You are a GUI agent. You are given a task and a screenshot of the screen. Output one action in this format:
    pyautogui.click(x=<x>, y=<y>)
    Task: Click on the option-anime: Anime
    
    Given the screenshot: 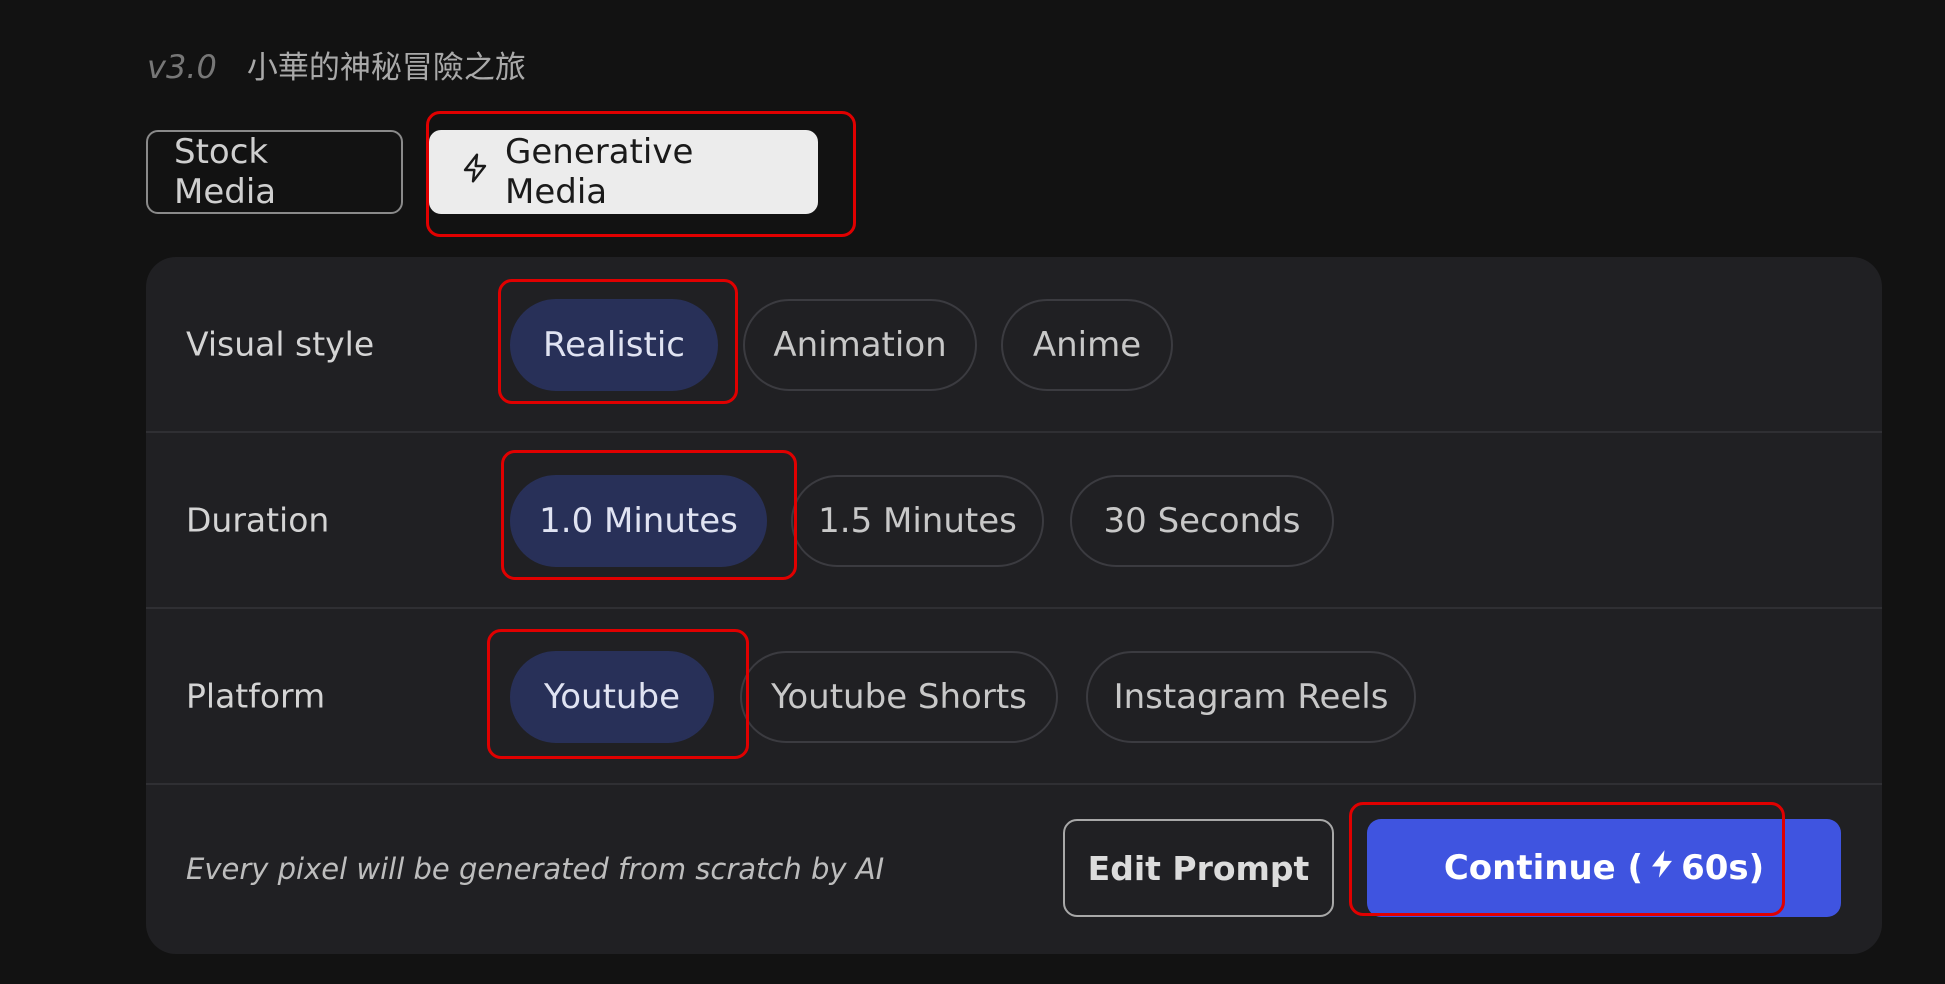 What is the action you would take?
    pyautogui.click(x=1087, y=345)
    